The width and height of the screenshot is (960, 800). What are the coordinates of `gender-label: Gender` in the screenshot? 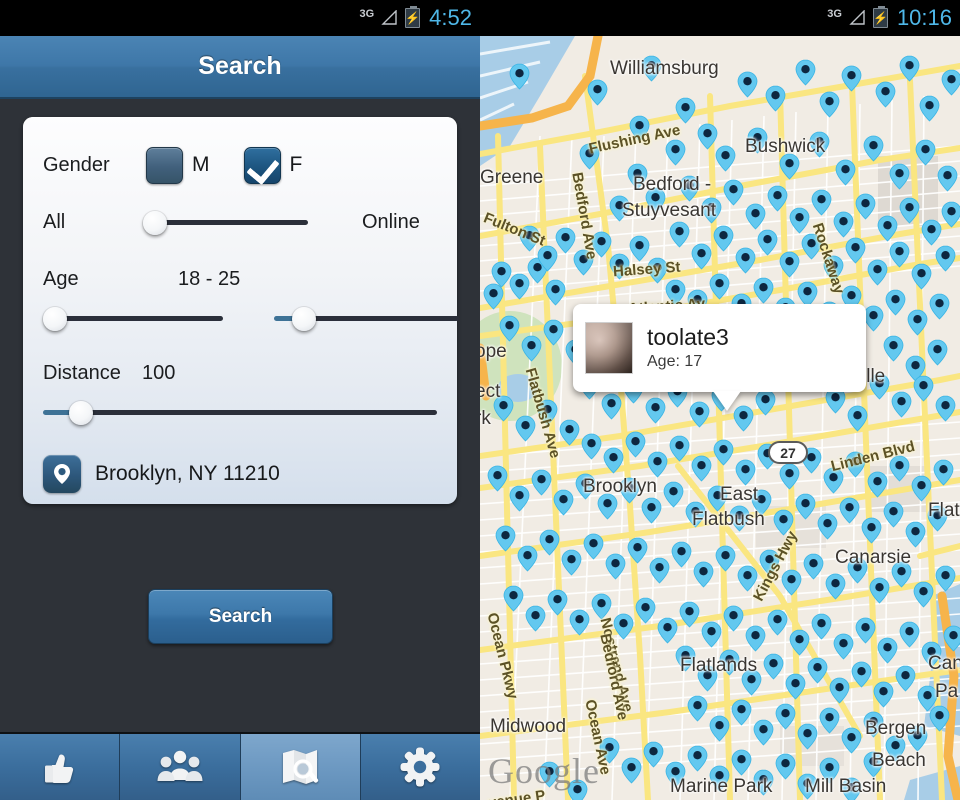 It's located at (76, 164).